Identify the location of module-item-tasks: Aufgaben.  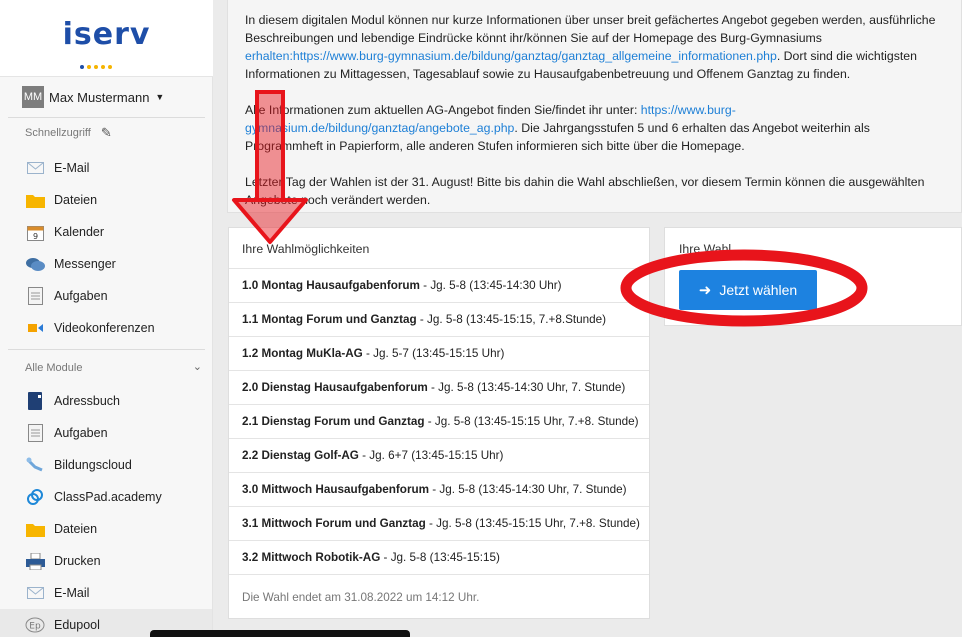
(106, 433).